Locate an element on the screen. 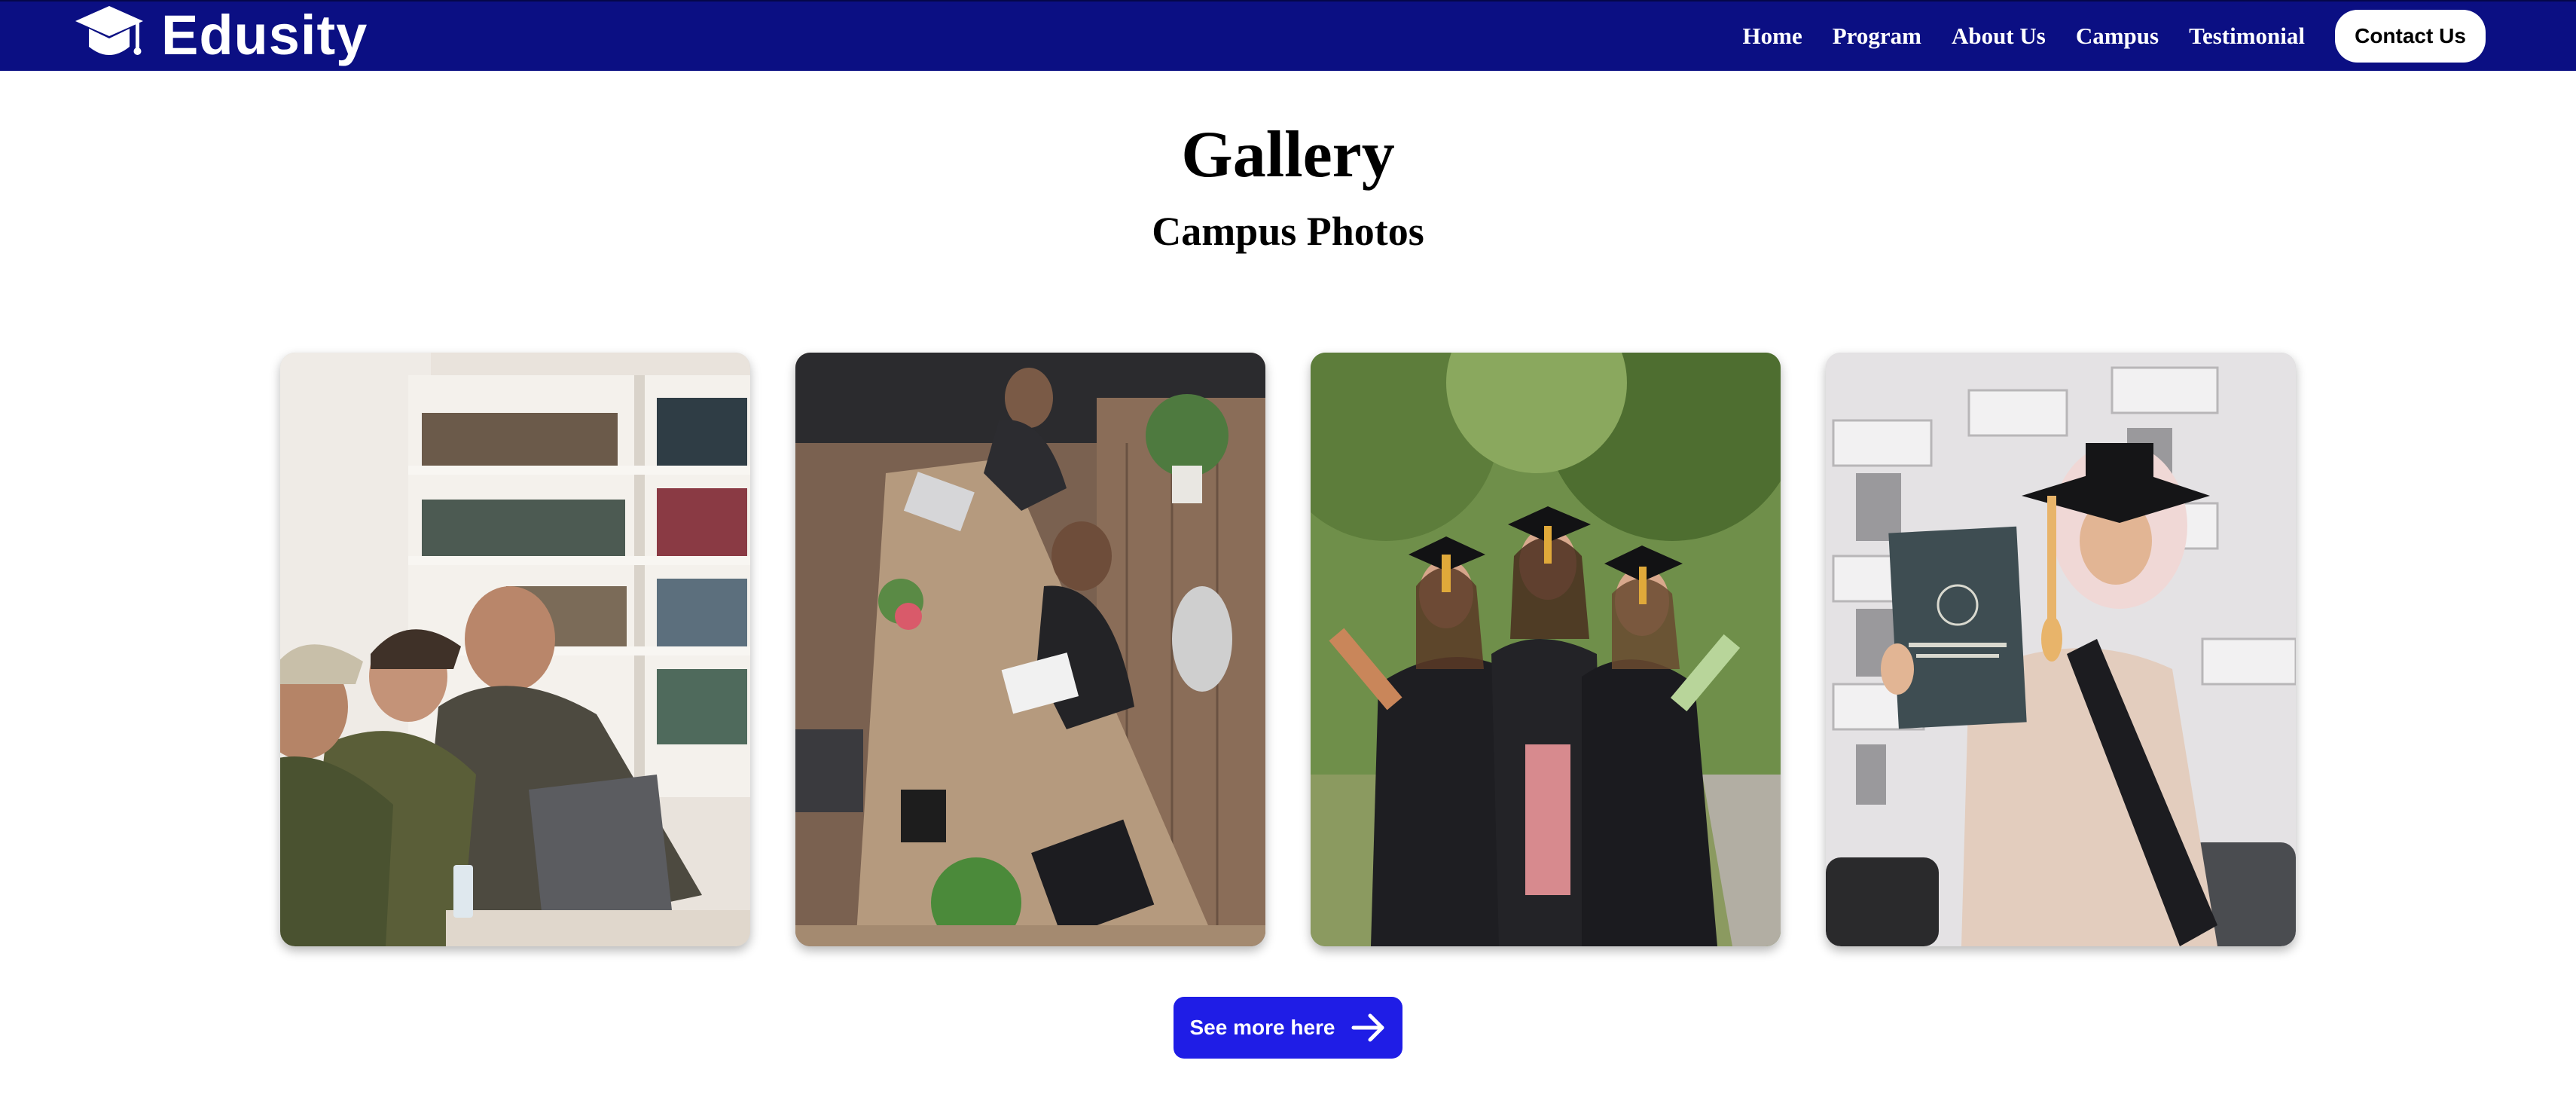 Image resolution: width=2576 pixels, height=1094 pixels. nav-item-about-us: About Us is located at coordinates (1999, 36).